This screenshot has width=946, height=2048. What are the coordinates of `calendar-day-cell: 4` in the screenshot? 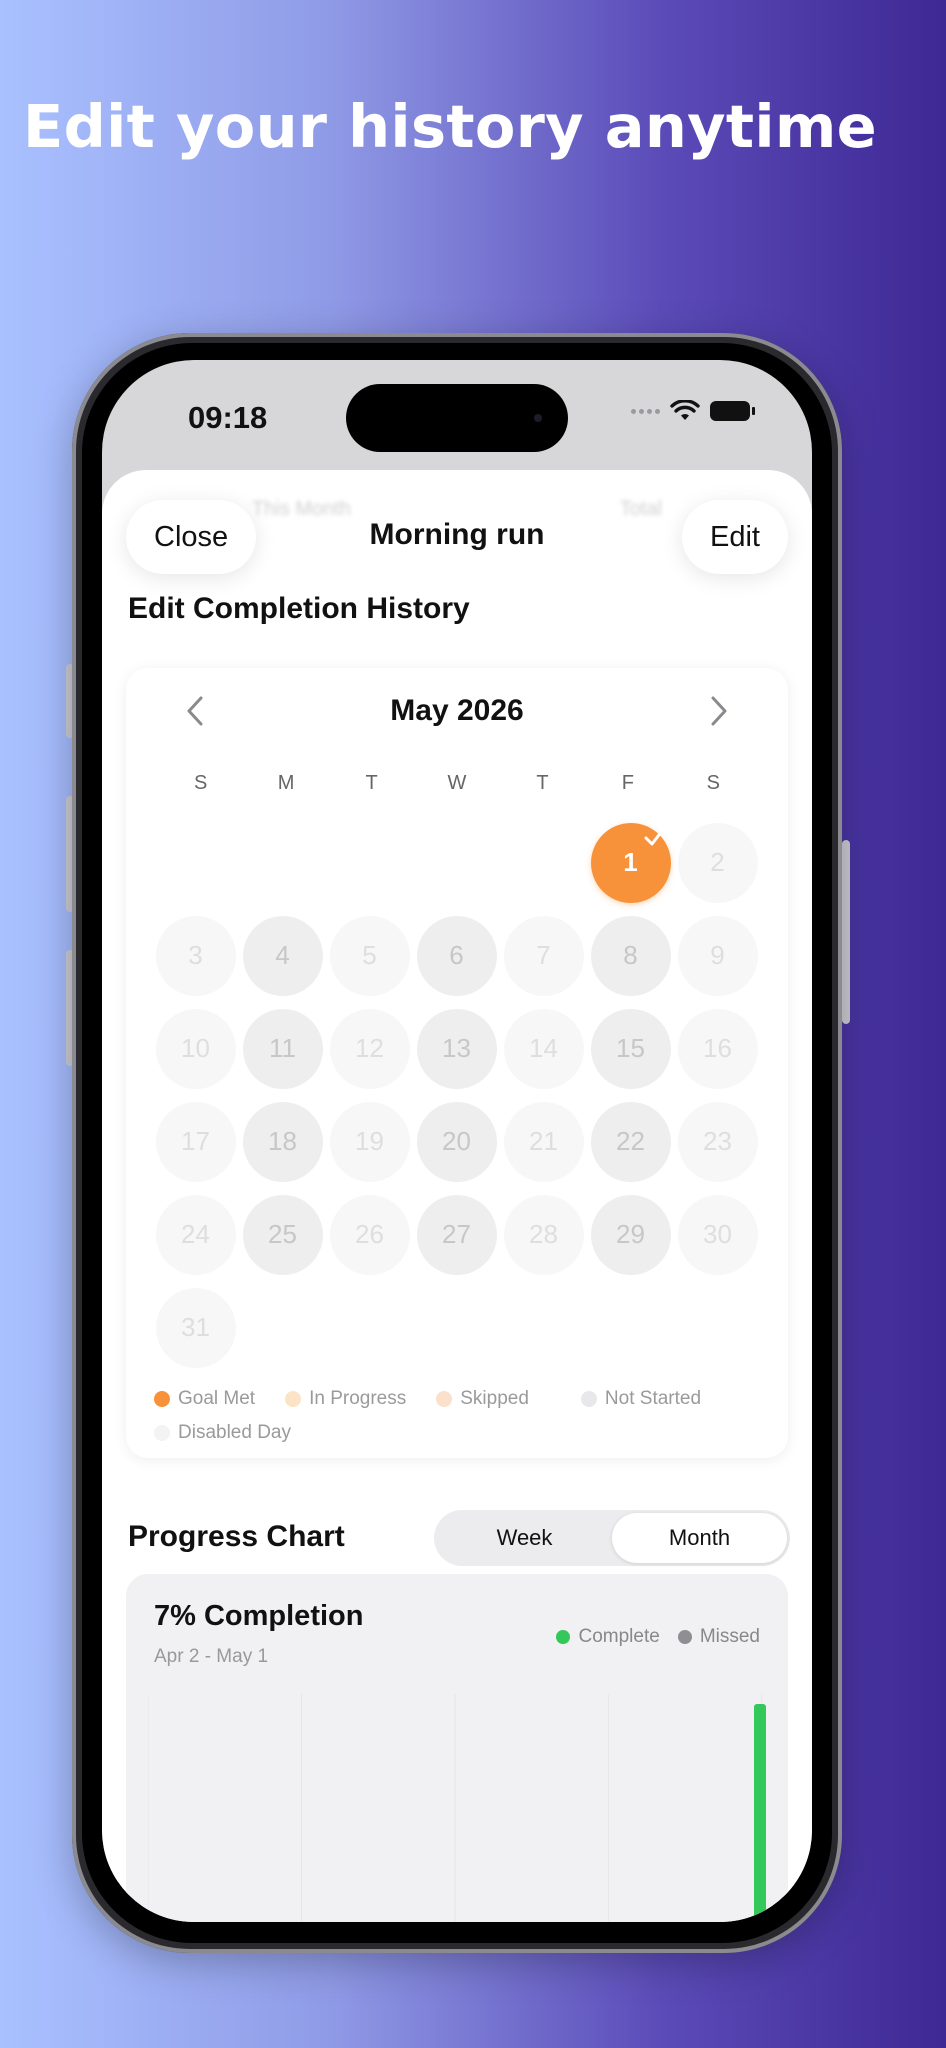 It's located at (282, 955).